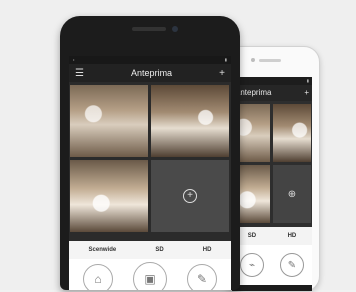 This screenshot has width=356, height=292. I want to click on menu-icon: ☰, so click(79, 73).